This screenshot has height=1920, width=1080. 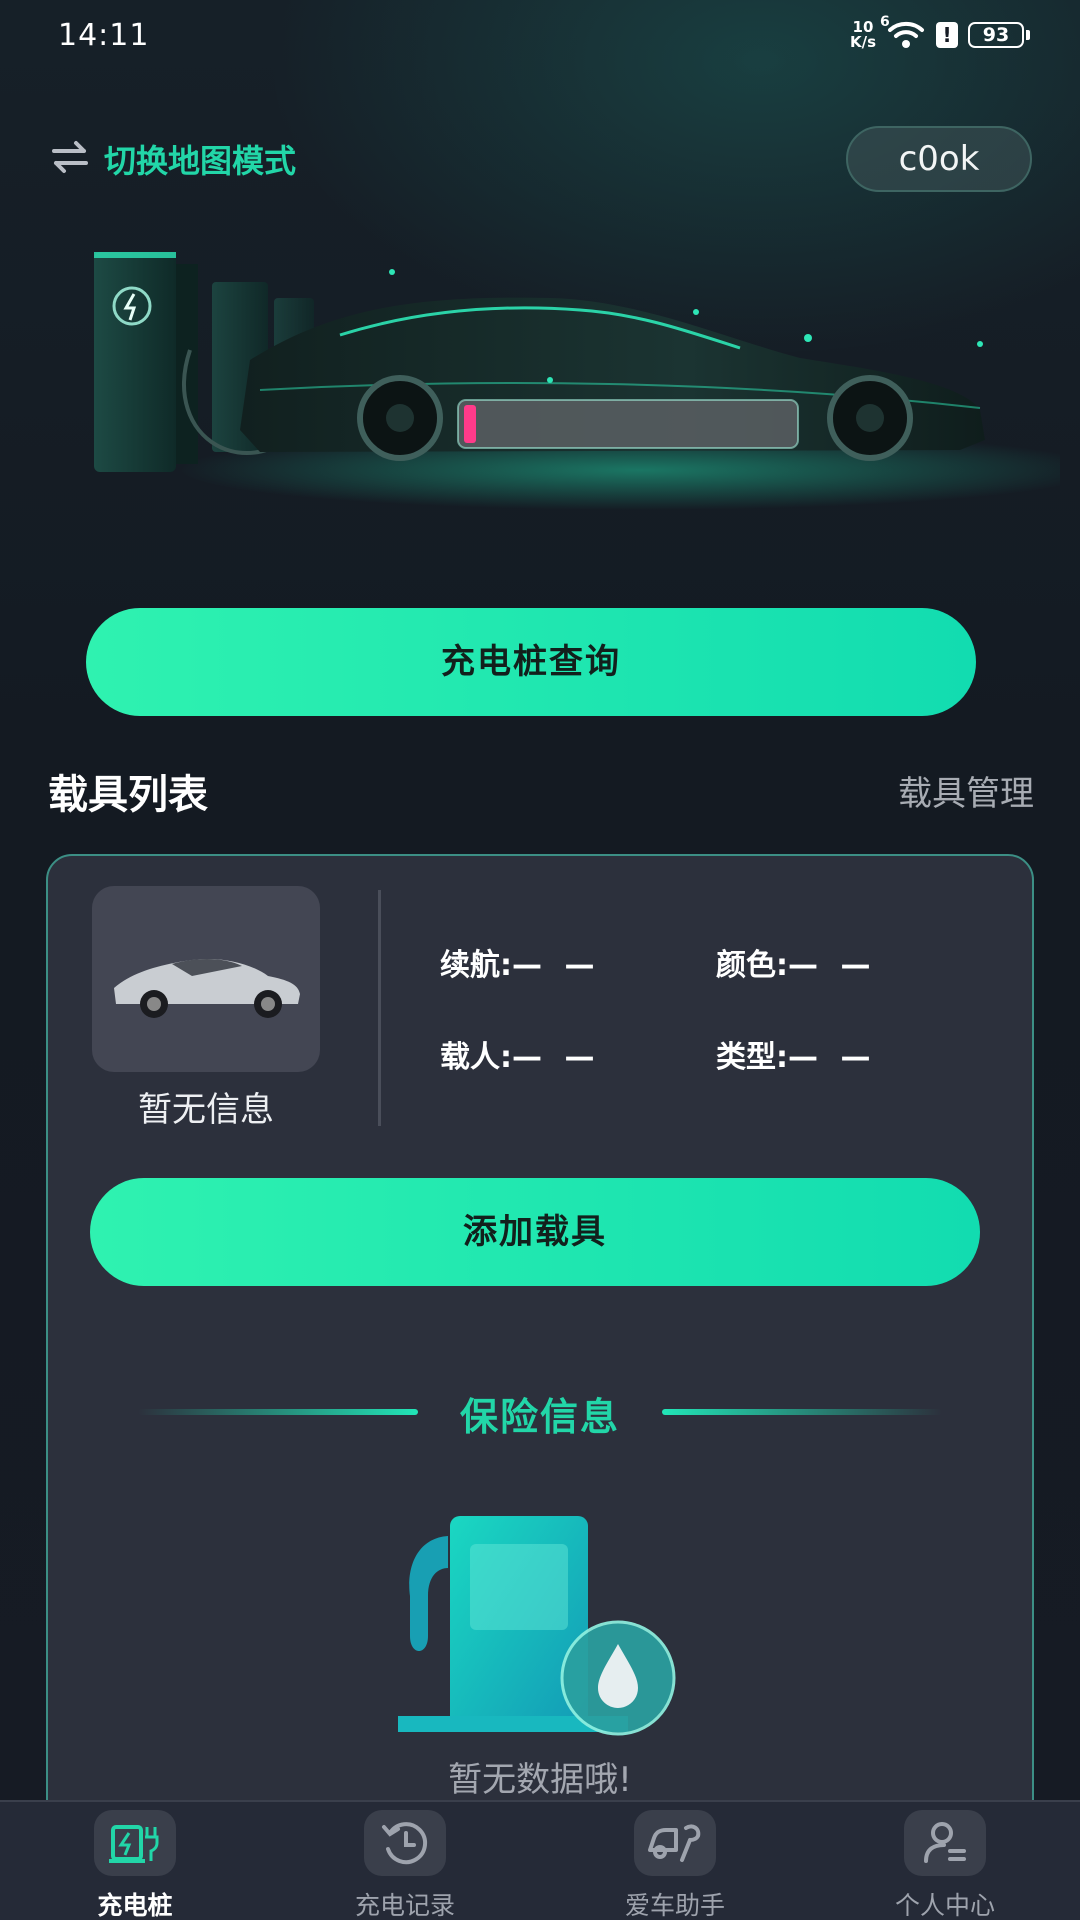 What do you see at coordinates (996, 35) in the screenshot?
I see `battery-level: 93` at bounding box center [996, 35].